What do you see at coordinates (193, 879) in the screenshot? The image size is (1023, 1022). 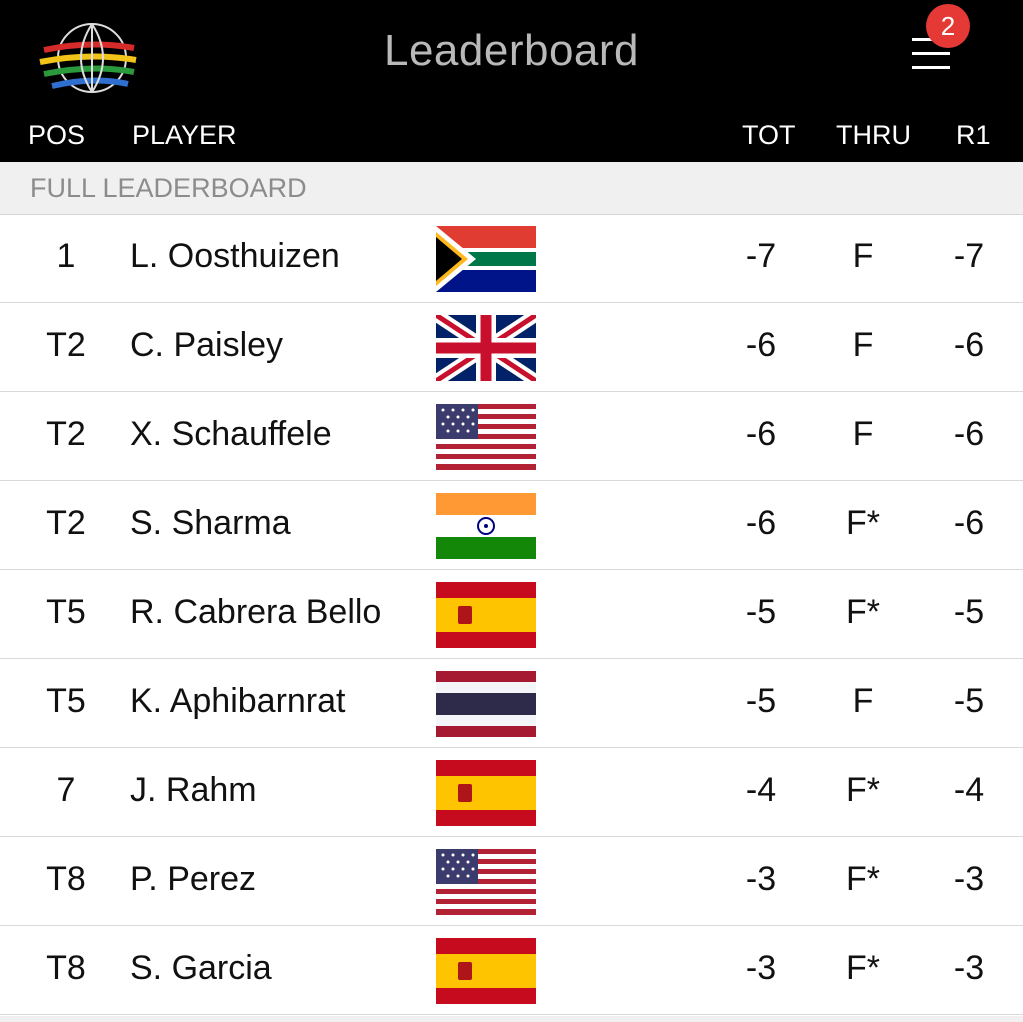 I see `player-name: P. Perez` at bounding box center [193, 879].